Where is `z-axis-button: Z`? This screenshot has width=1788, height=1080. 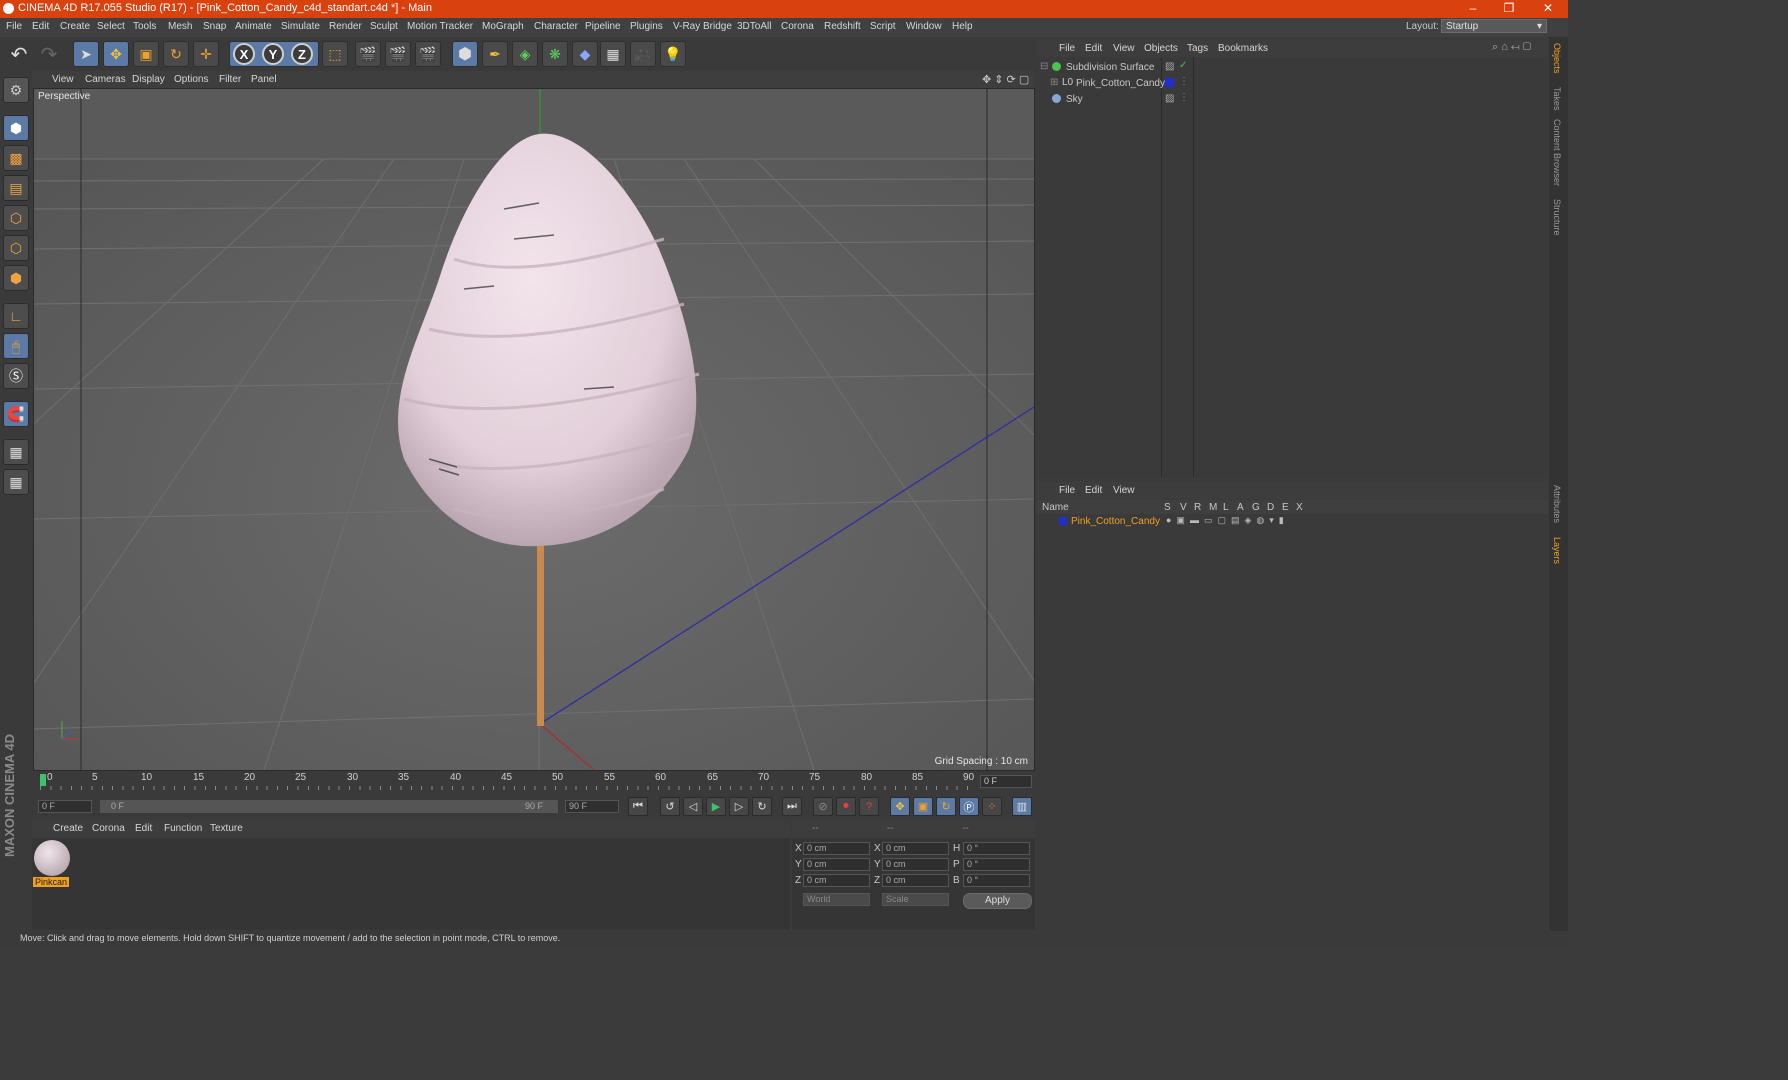
z-axis-button: Z is located at coordinates (302, 54).